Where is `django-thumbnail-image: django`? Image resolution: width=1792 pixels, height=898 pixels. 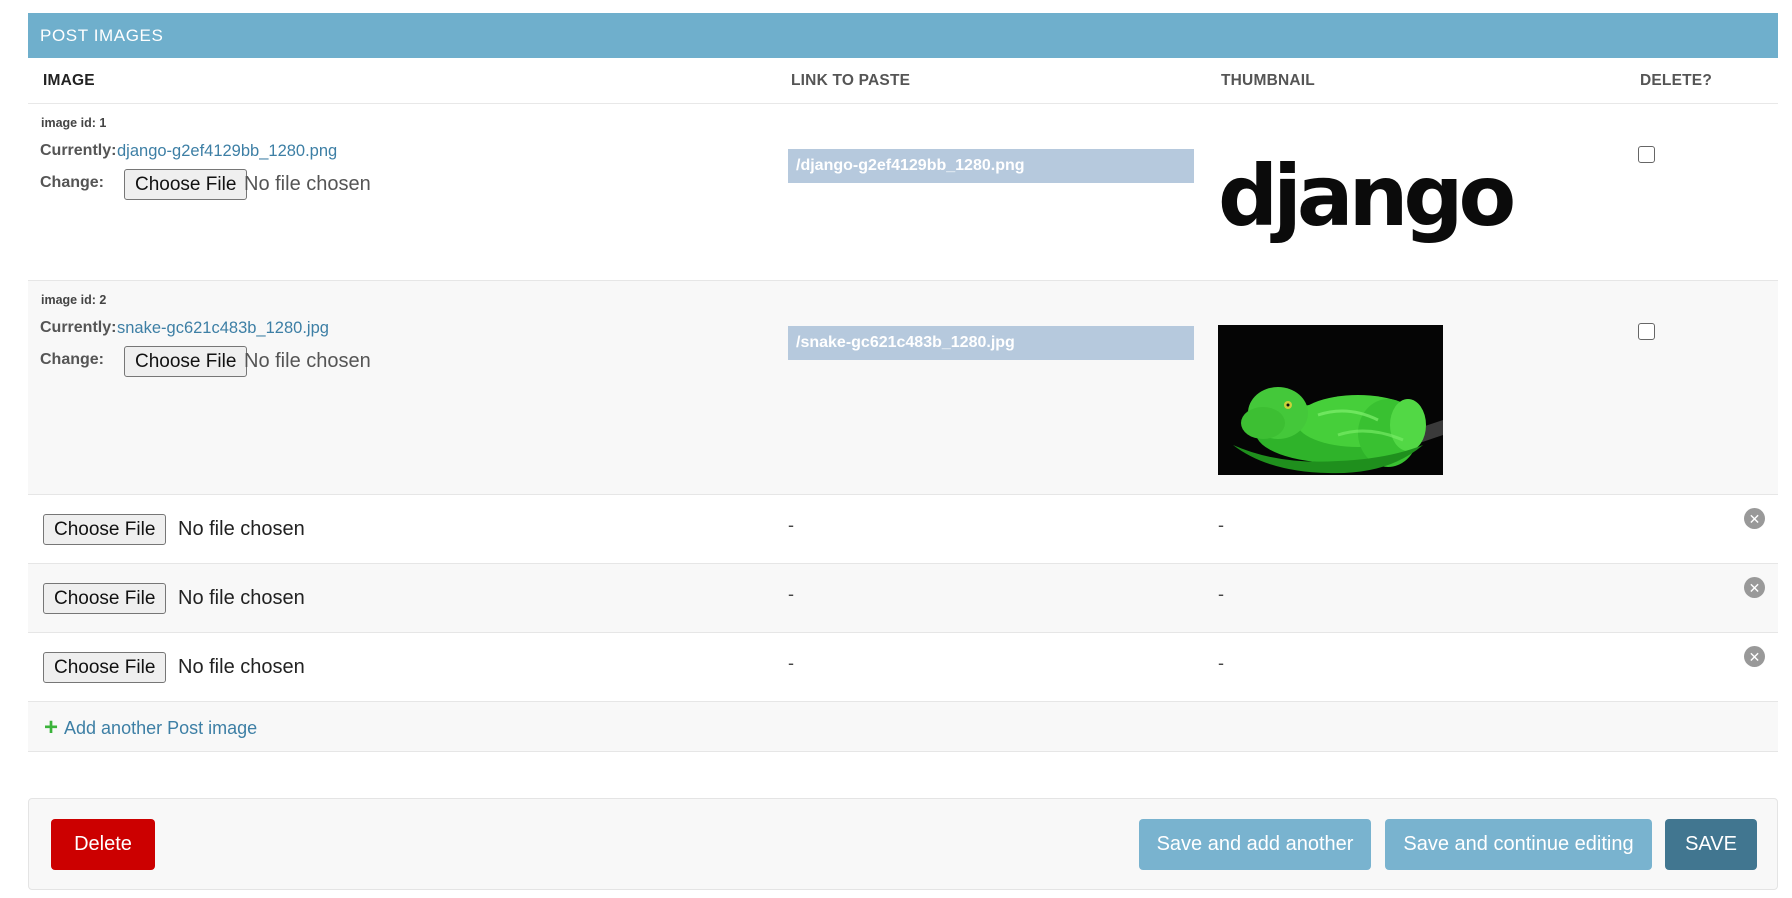
django-thumbnail-image: django is located at coordinates (1367, 196).